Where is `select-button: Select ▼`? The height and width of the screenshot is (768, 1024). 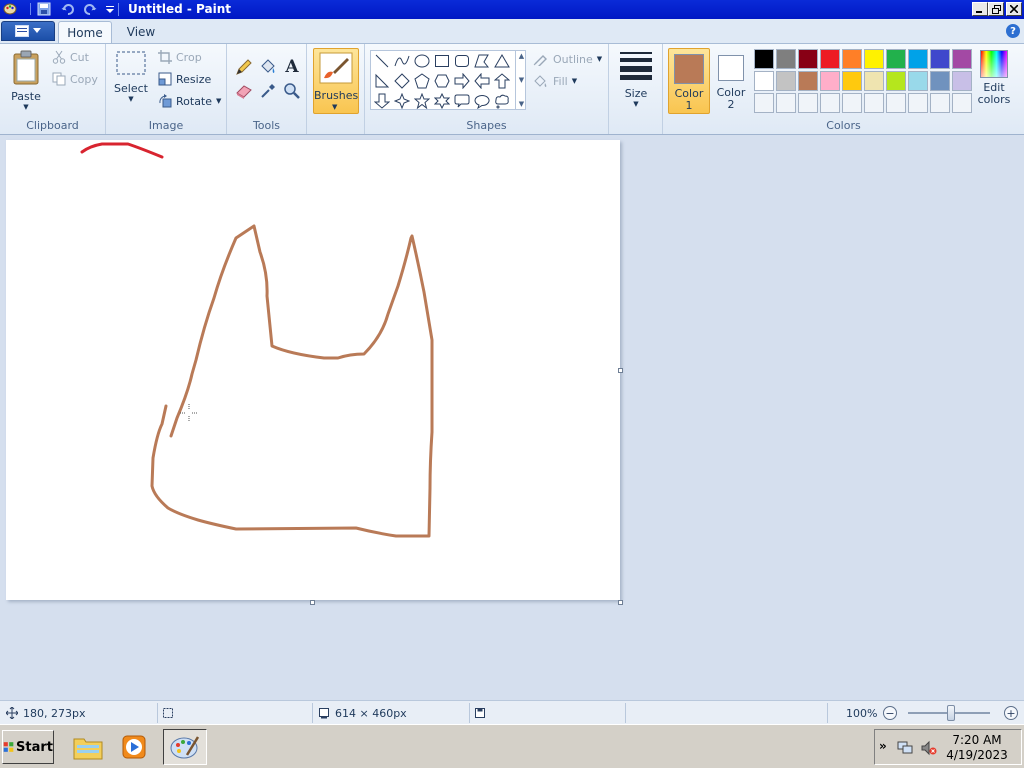
select-button: Select ▼ is located at coordinates (131, 76).